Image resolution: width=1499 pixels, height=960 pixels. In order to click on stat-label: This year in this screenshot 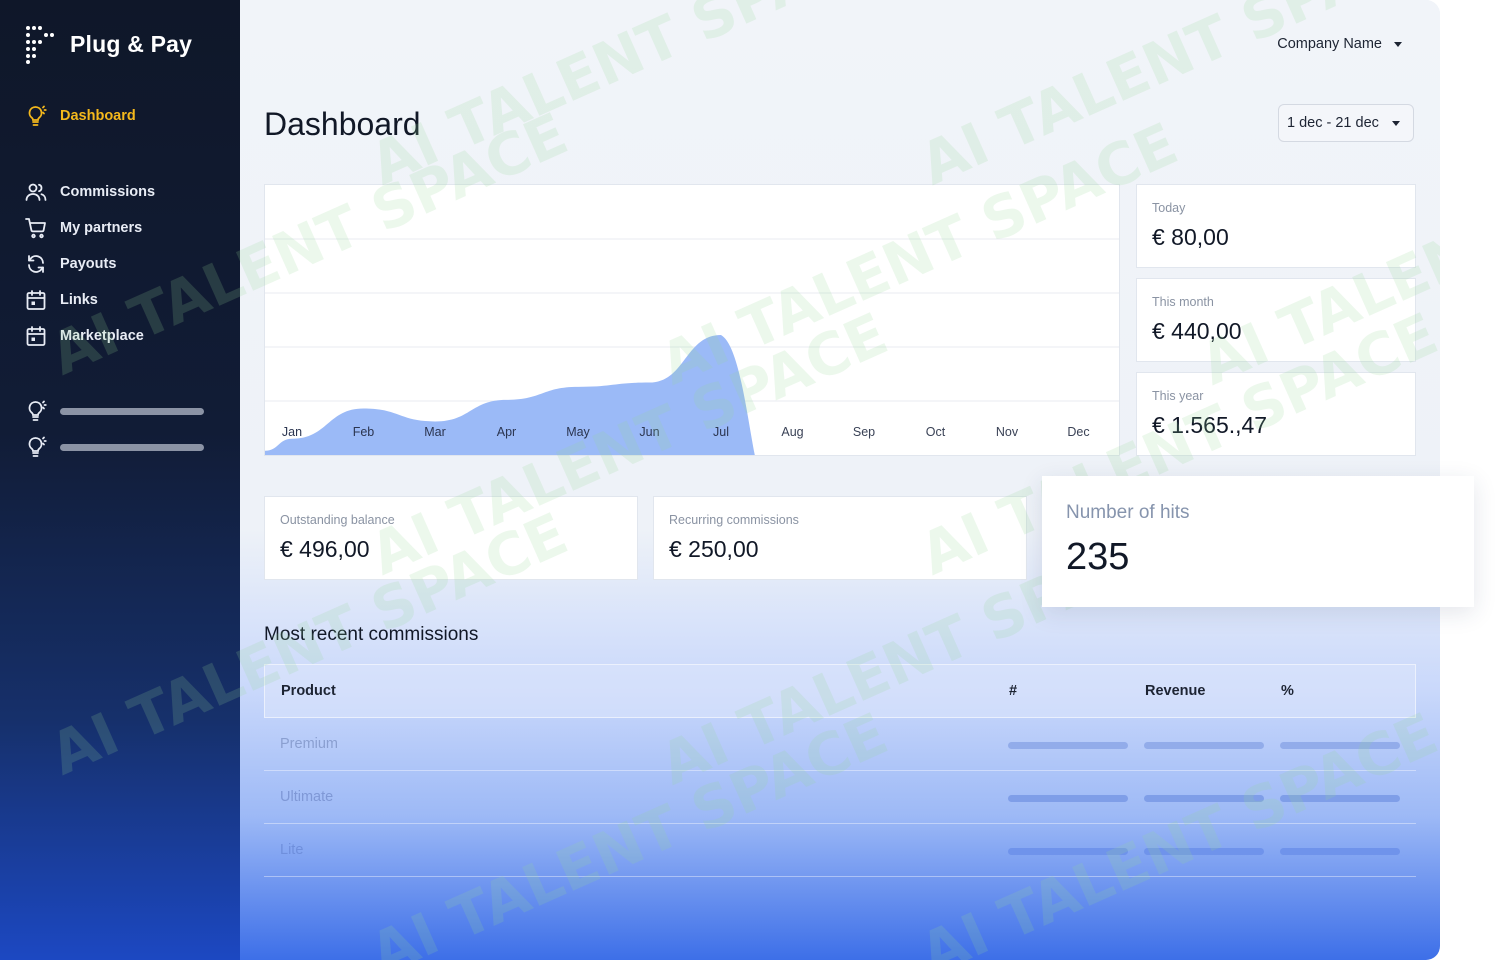, I will do `click(1178, 396)`.